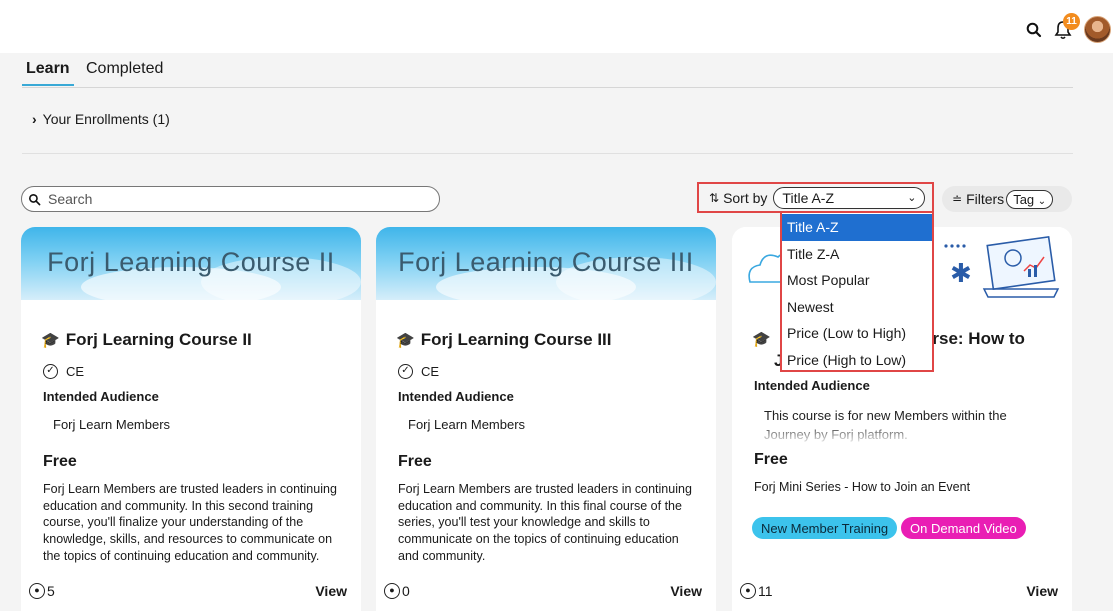 Image resolution: width=1113 pixels, height=611 pixels. Describe the element at coordinates (124, 69) in the screenshot. I see `tab-completed: Completed` at that location.